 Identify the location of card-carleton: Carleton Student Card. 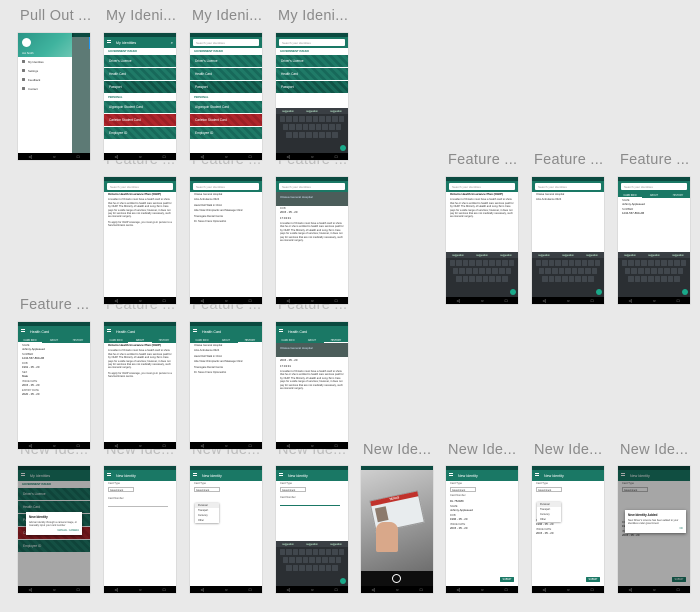
(140, 120).